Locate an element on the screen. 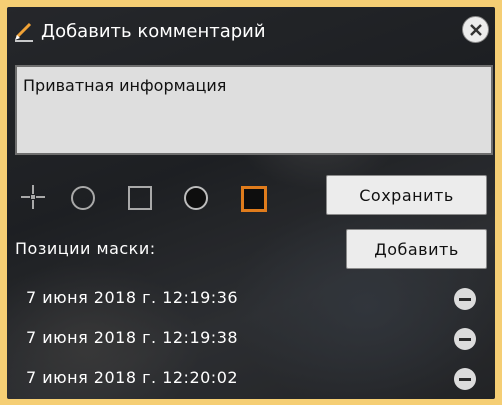 The image size is (502, 405). mask-positions-label: Позиции маски: is located at coordinates (85, 248).